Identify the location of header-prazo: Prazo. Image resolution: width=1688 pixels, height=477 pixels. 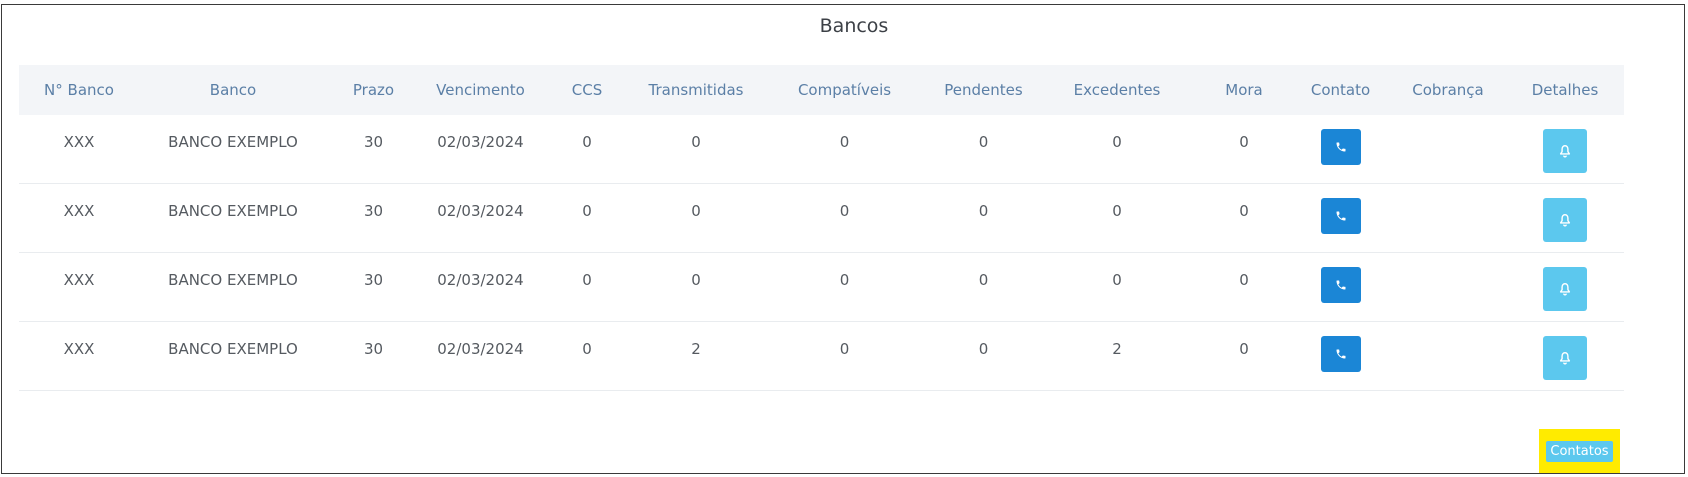
(373, 90).